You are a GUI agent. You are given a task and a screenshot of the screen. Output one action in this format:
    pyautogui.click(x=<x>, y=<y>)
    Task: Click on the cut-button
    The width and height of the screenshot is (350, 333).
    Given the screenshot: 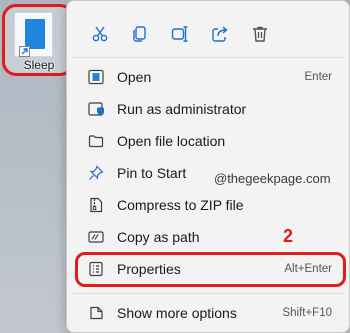 What is the action you would take?
    pyautogui.click(x=111, y=34)
    